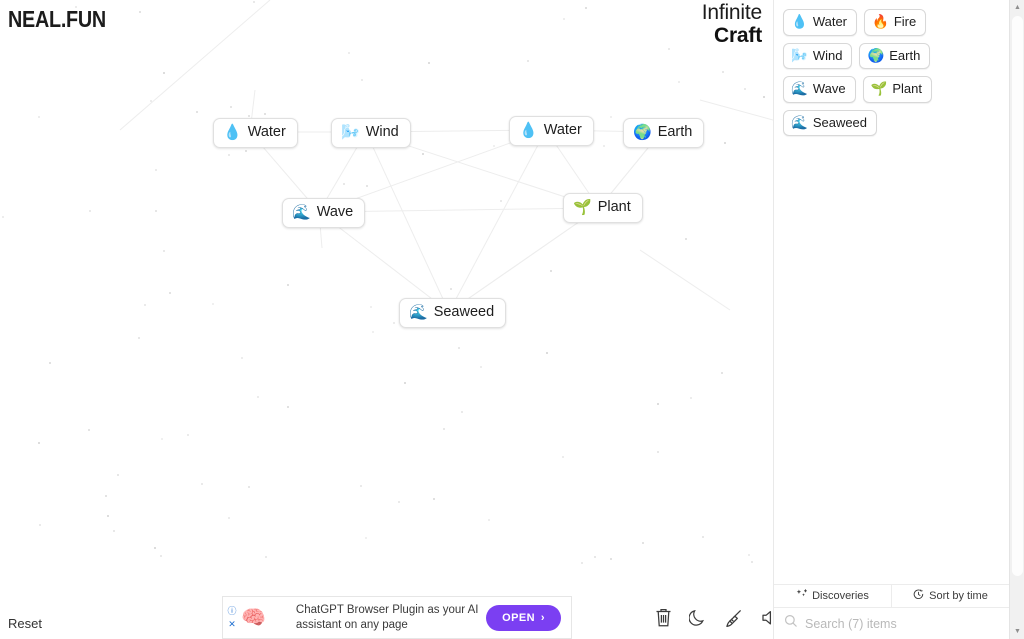 The image size is (1024, 639). I want to click on element-chip-earth: 🌍 Earth, so click(895, 56).